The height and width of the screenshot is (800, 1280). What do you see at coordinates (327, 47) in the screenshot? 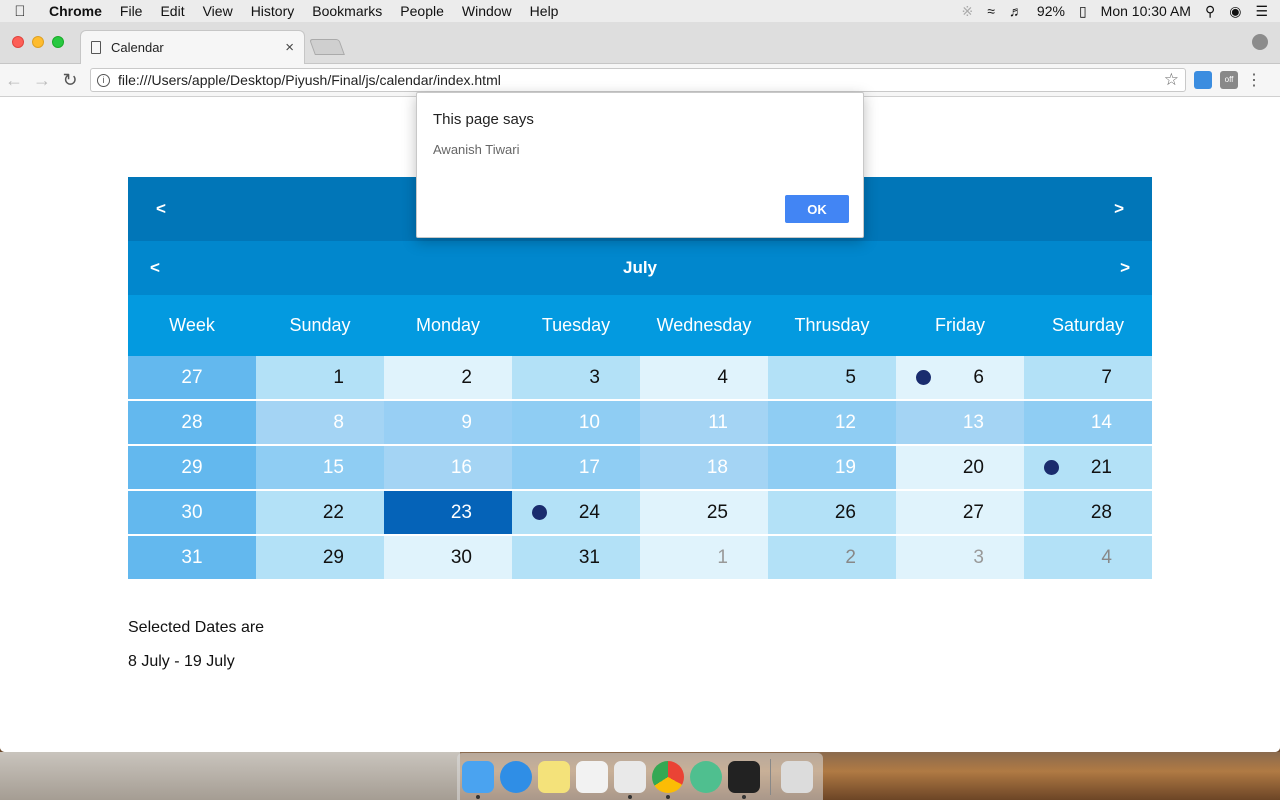
I see `new-tab-button` at bounding box center [327, 47].